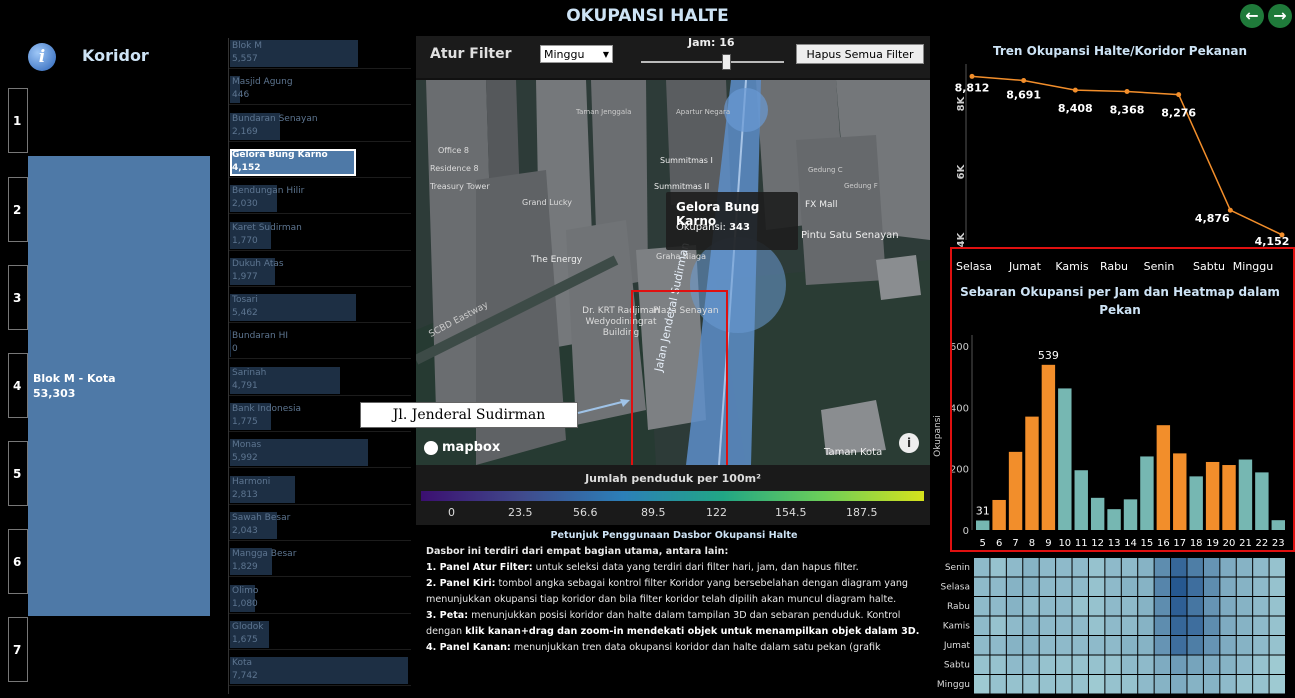 This screenshot has width=1295, height=698. Describe the element at coordinates (576, 54) in the screenshot. I see `day-select: Minggu ▼` at that location.